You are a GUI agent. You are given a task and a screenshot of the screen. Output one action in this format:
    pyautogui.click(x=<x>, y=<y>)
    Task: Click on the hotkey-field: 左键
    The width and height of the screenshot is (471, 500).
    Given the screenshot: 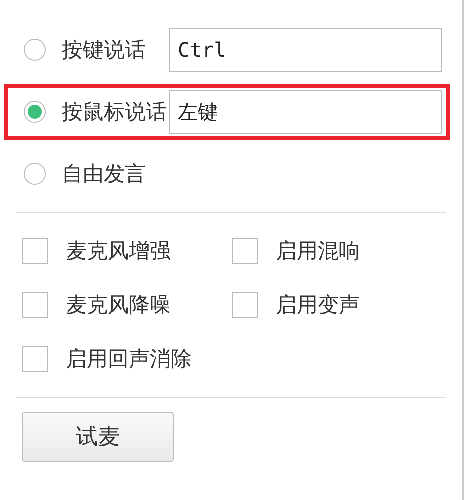 What is the action you would take?
    pyautogui.click(x=305, y=112)
    